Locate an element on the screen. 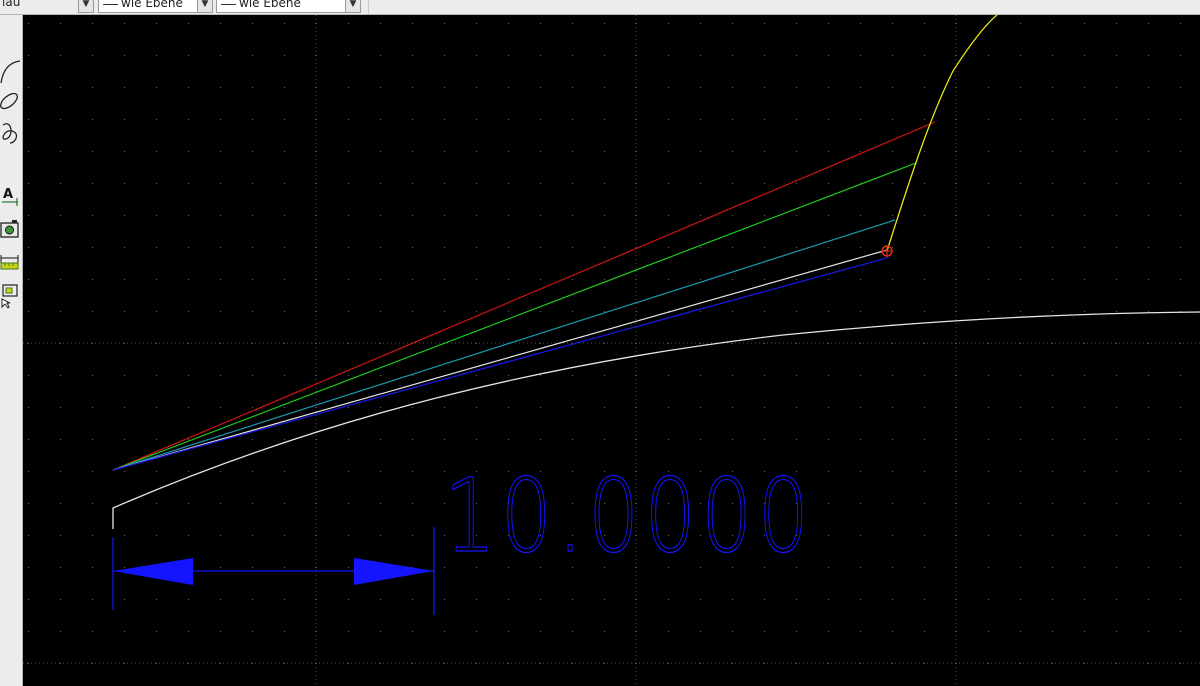 The width and height of the screenshot is (1200, 686). block-tool-button is located at coordinates (10, 294).